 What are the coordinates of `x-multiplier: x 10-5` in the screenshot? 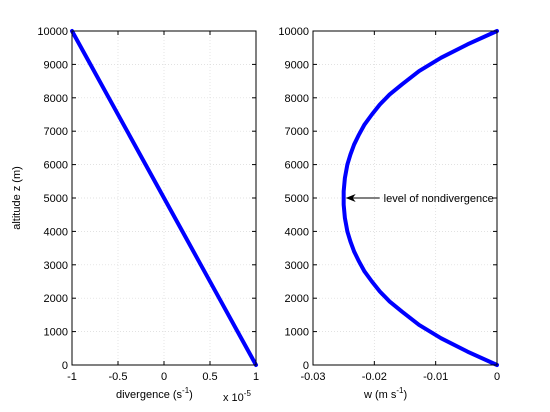 It's located at (237, 396).